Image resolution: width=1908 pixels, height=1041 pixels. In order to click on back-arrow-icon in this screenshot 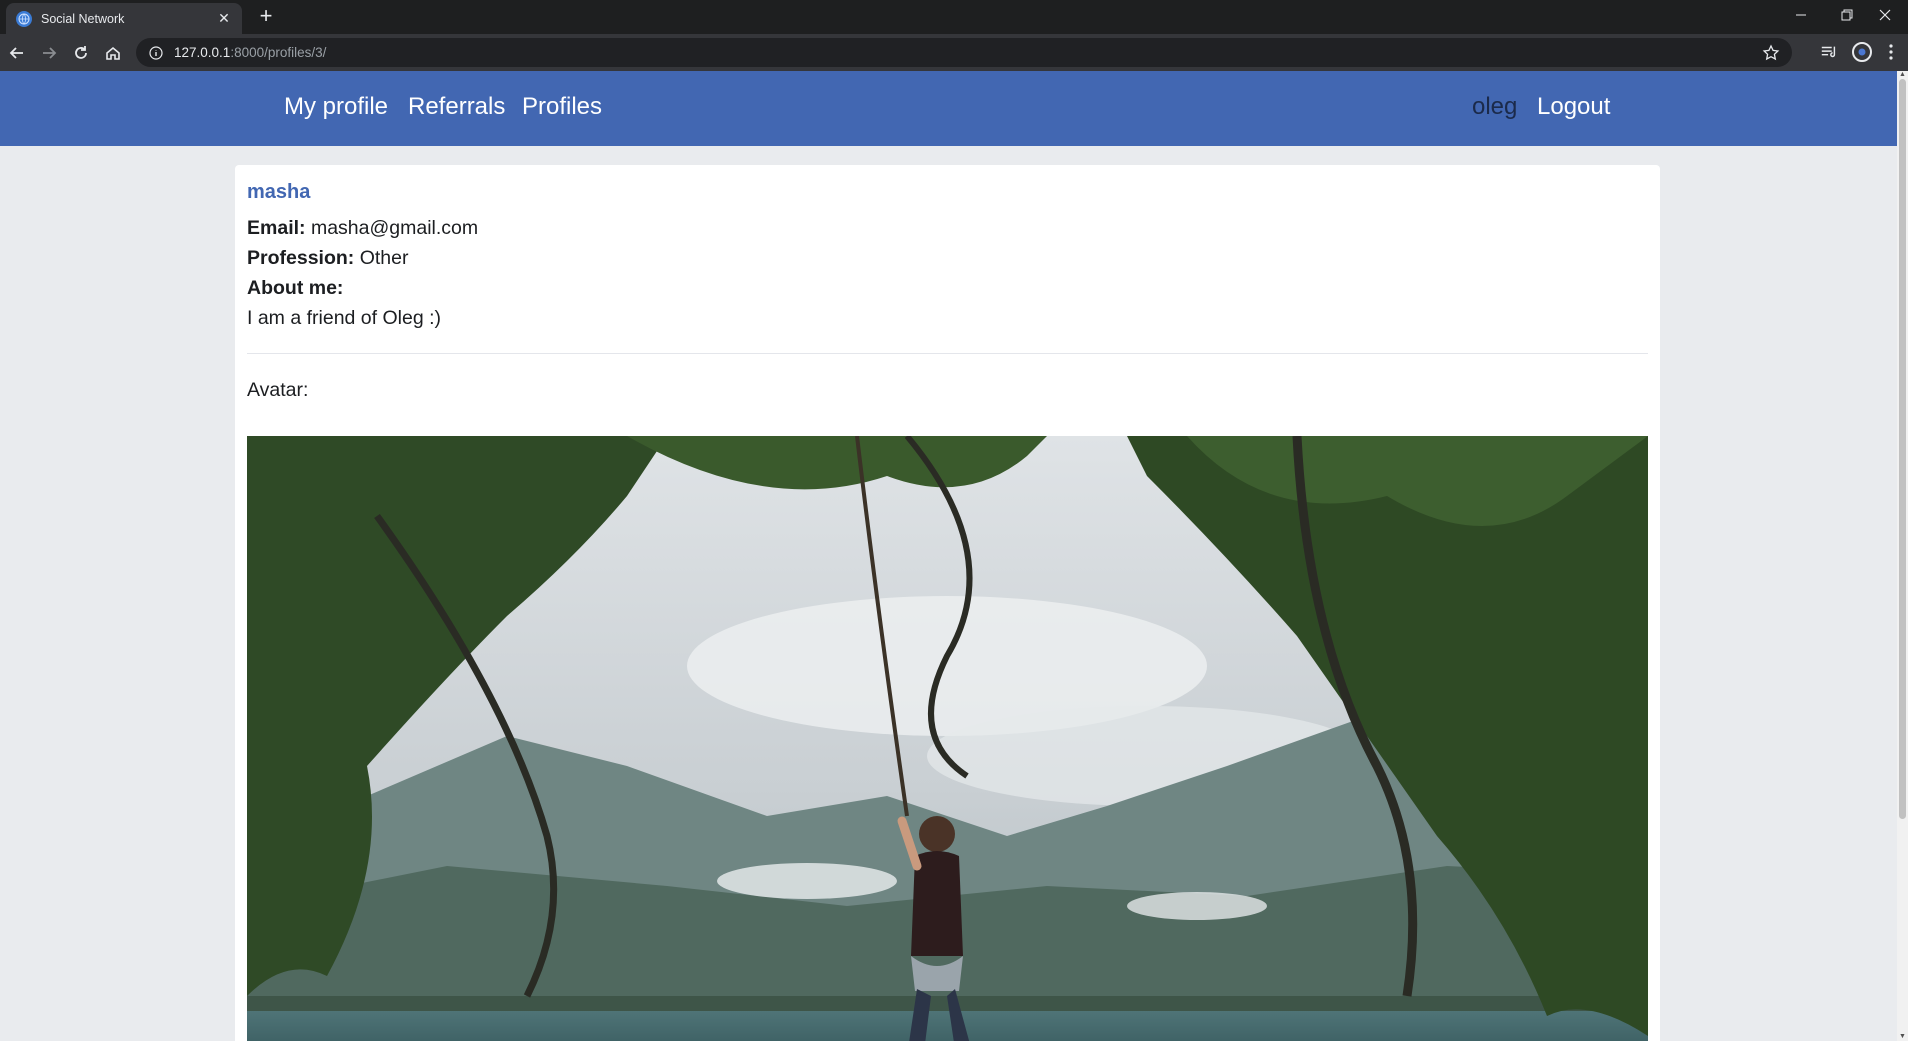, I will do `click(17, 53)`.